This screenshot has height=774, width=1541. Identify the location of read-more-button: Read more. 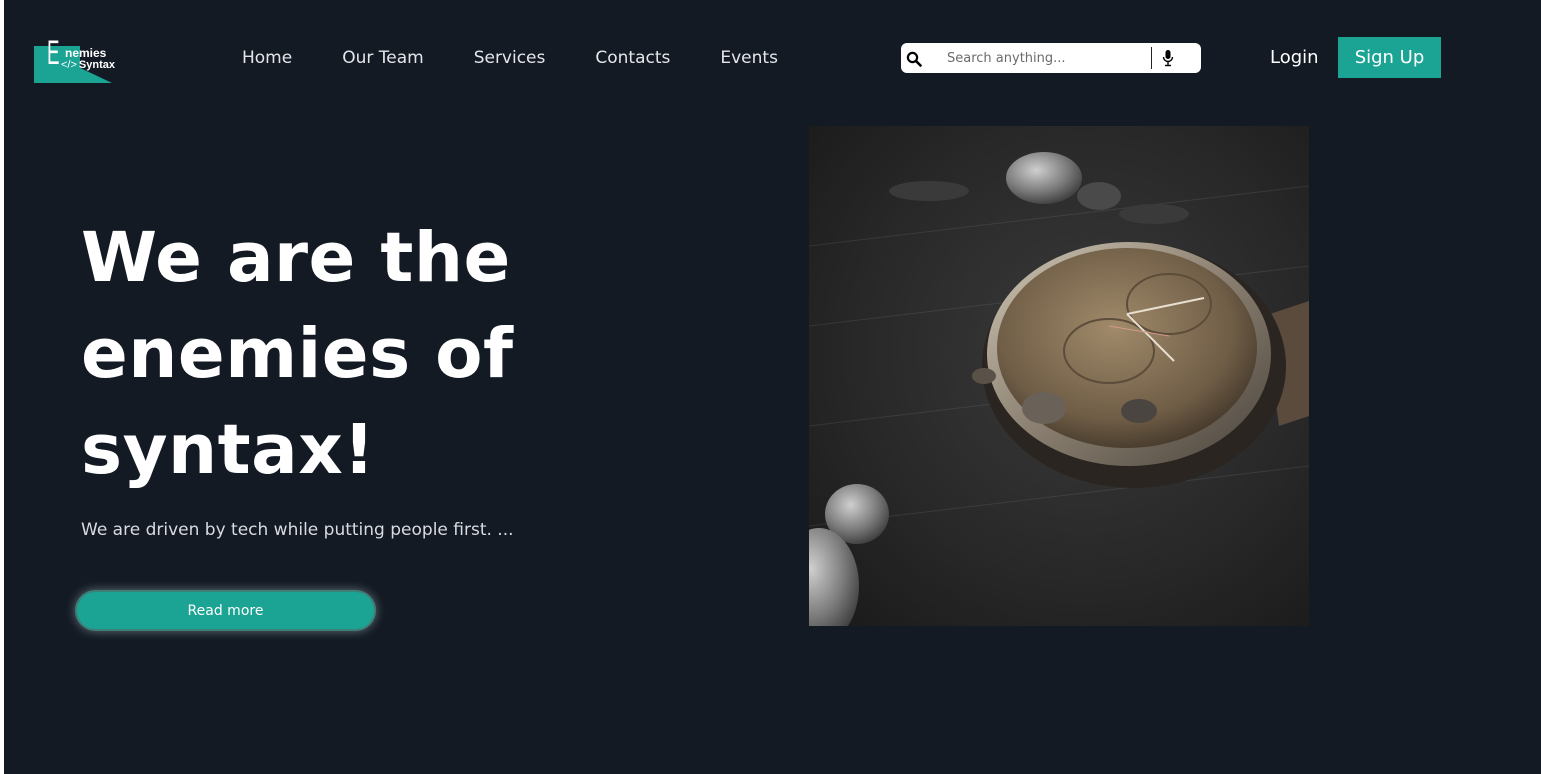
(225, 610).